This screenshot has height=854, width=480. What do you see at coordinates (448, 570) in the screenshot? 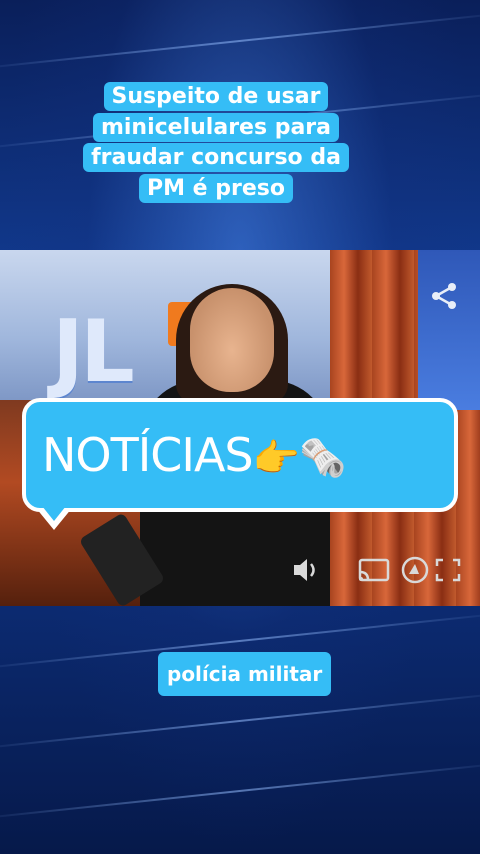
I see `fullscreen-icon` at bounding box center [448, 570].